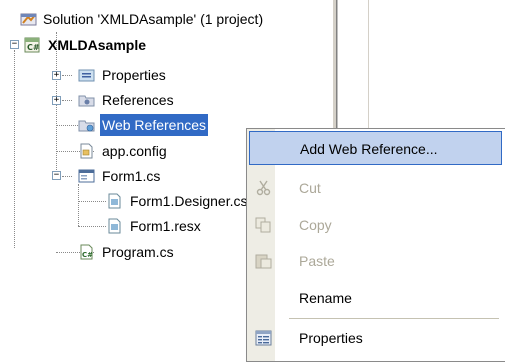  I want to click on tree-item-properties: Properties, so click(178, 75).